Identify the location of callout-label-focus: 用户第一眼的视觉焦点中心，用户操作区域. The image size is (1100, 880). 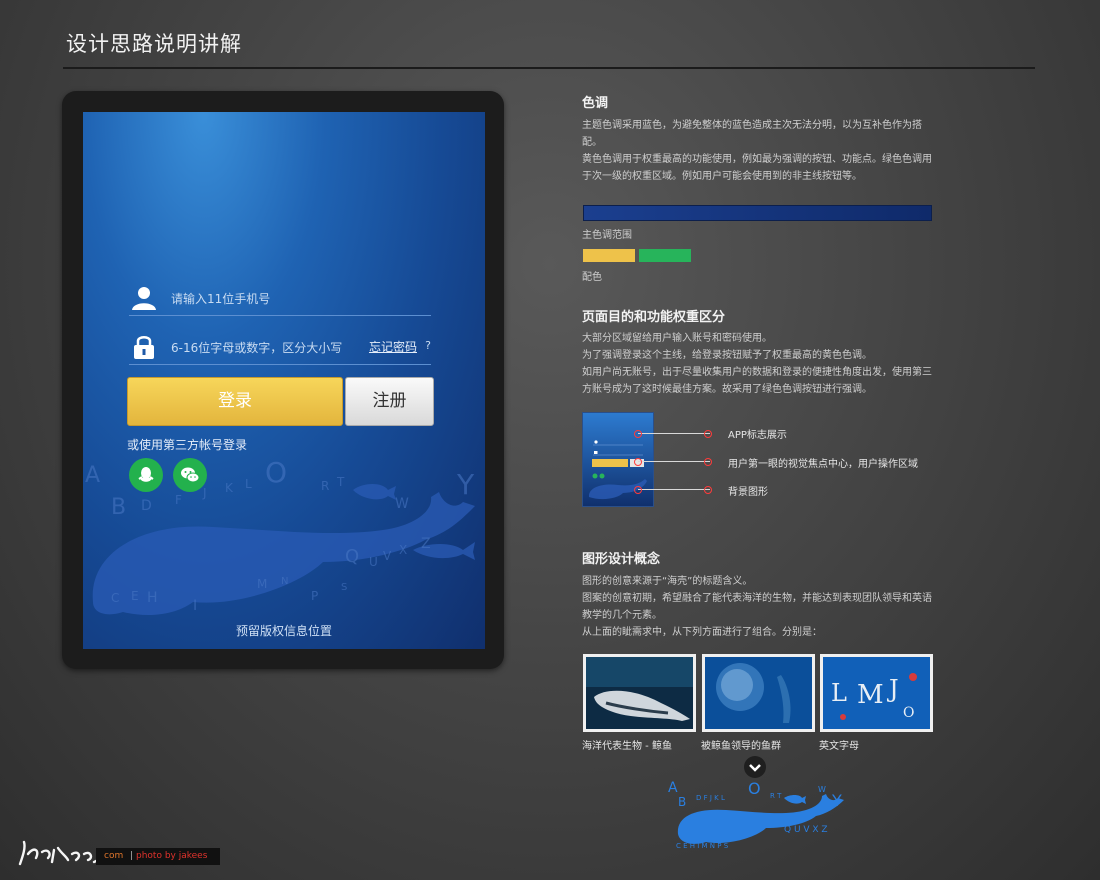
(823, 464).